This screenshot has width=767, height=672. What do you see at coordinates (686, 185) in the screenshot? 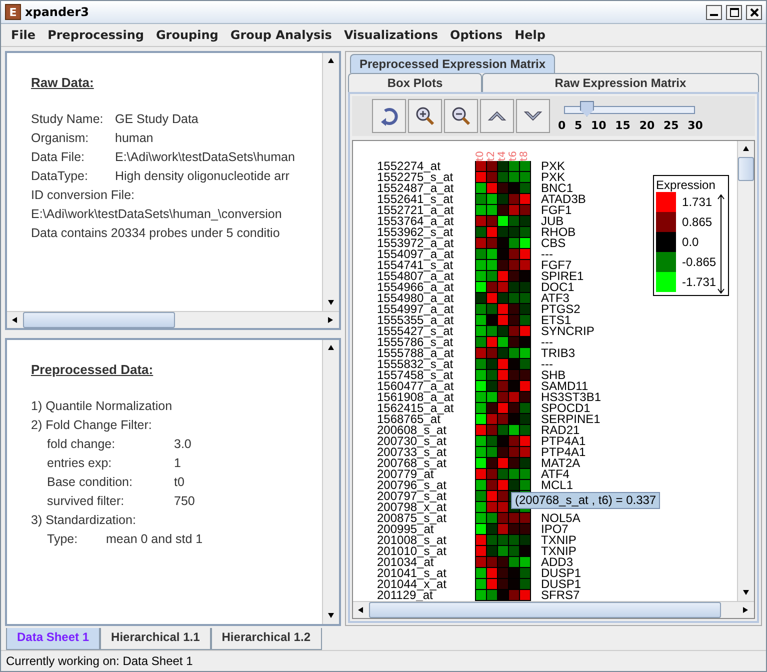
I see `legend-title: Expression` at bounding box center [686, 185].